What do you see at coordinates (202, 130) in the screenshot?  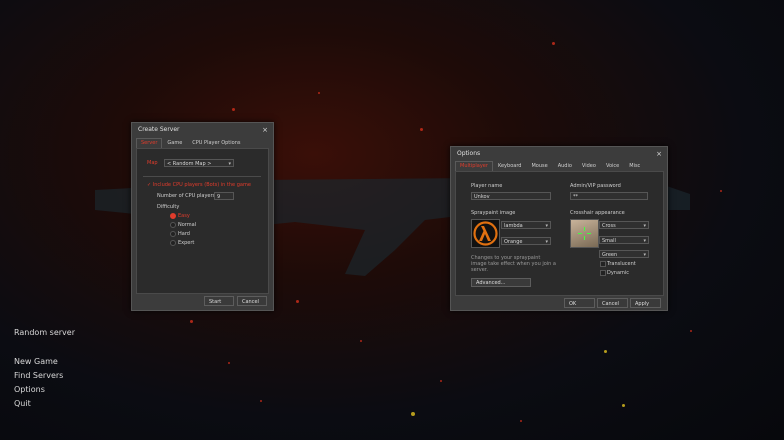 I see `create-server-titlebar: Create Server ×` at bounding box center [202, 130].